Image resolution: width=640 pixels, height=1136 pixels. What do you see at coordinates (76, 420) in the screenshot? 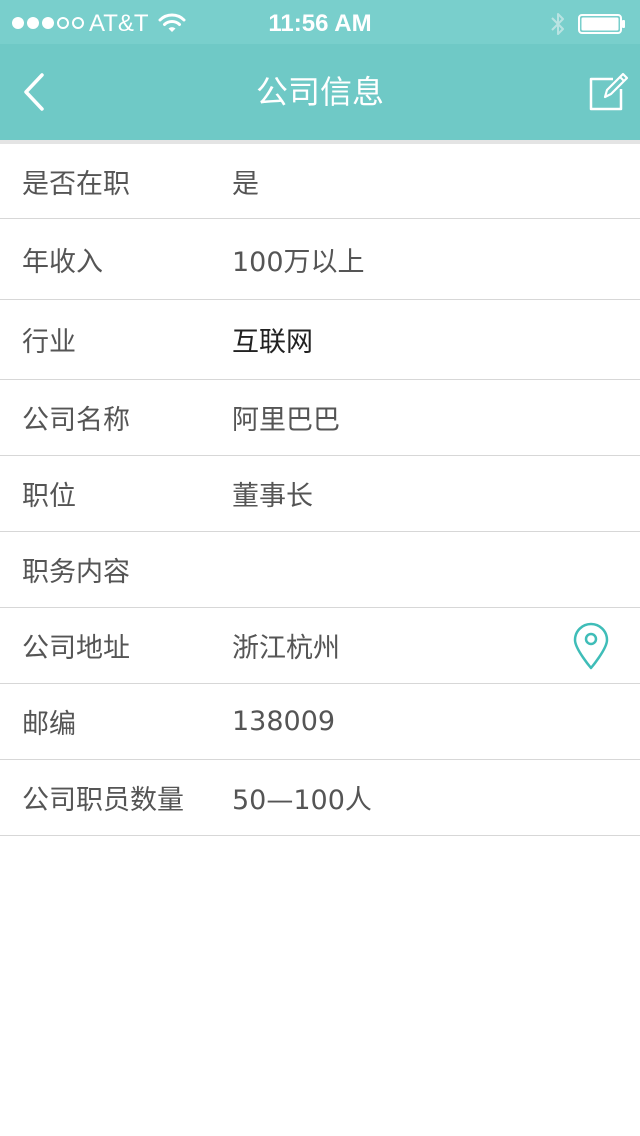
I see `row-label: 公司名称` at bounding box center [76, 420].